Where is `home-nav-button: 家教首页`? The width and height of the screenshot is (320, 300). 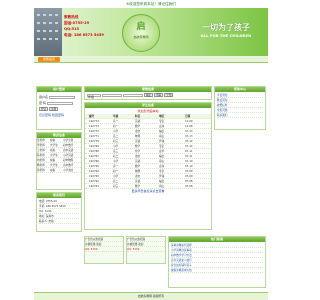
home-nav-button: 家教首页 is located at coordinates (49, 59).